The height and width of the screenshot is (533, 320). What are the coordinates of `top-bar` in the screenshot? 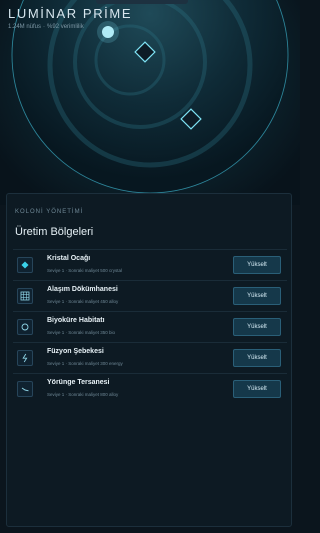 It's located at (142, 2).